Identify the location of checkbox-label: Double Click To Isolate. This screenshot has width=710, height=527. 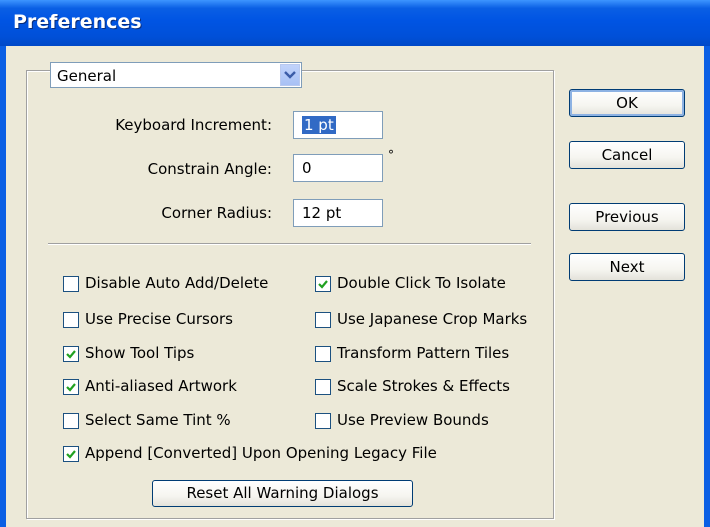
(421, 283).